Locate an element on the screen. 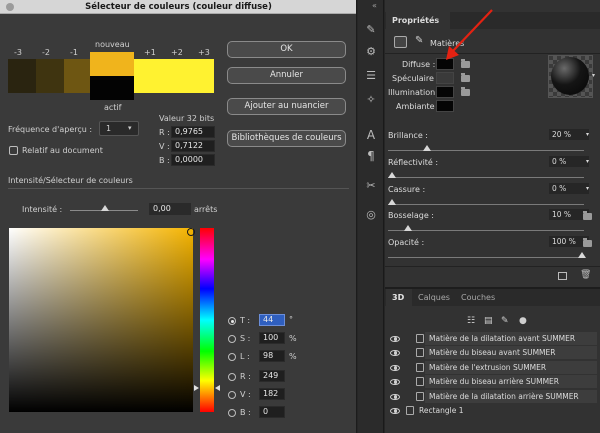  bump-track is located at coordinates (486, 230).